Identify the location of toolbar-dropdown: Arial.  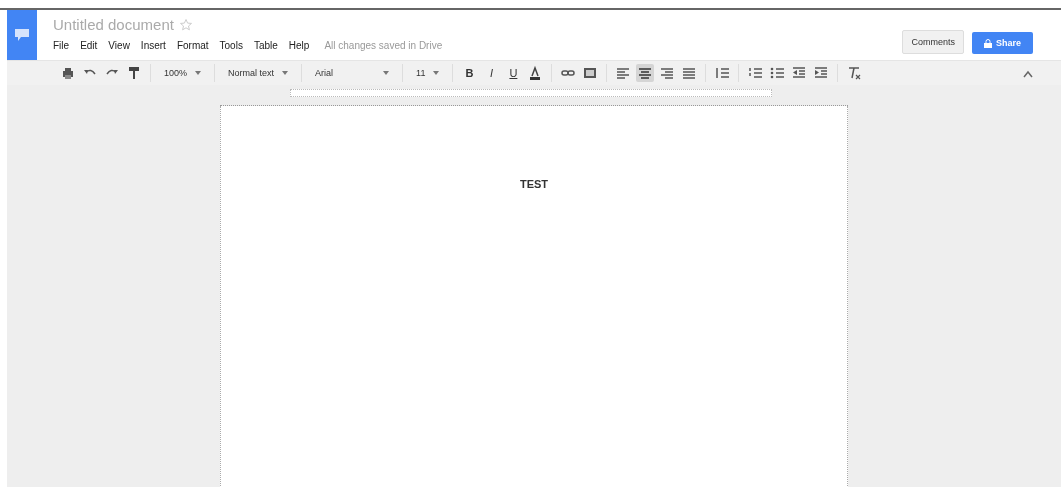
(352, 73).